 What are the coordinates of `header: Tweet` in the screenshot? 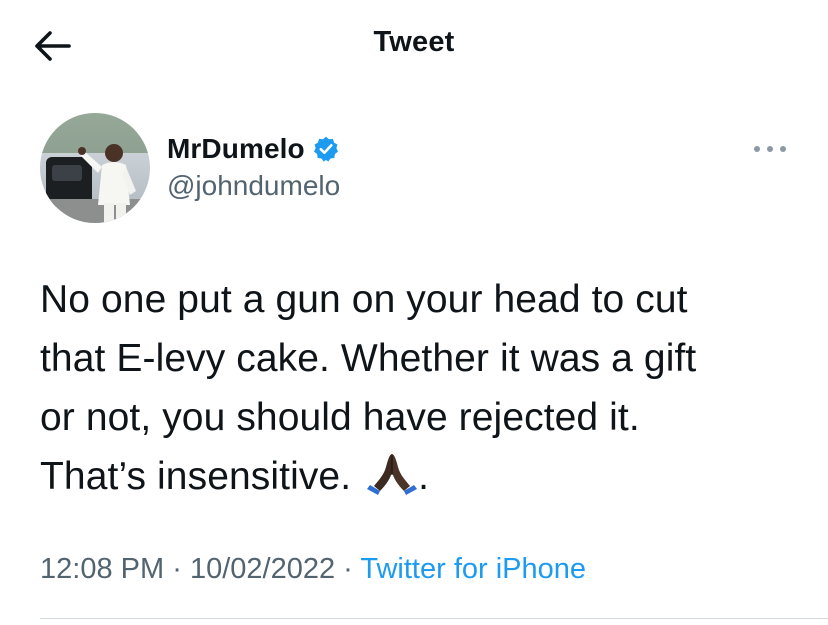 It's located at (414, 46).